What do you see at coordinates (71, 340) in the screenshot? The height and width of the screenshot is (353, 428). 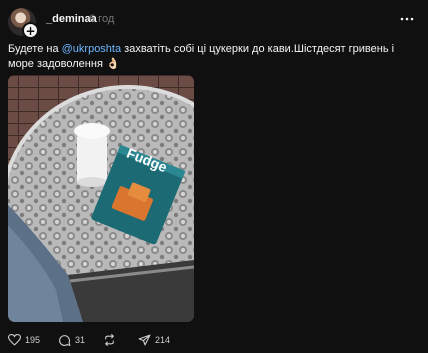 I see `comment-button: 31` at bounding box center [71, 340].